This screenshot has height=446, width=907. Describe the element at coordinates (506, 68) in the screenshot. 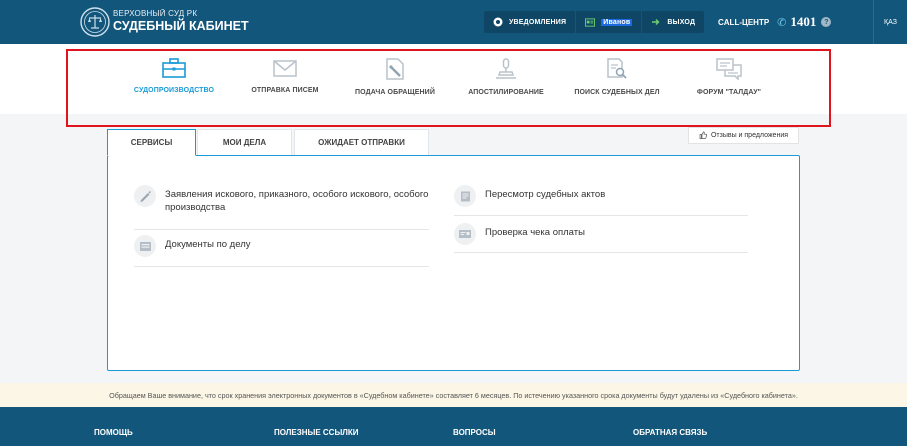

I see `stamp-icon` at that location.